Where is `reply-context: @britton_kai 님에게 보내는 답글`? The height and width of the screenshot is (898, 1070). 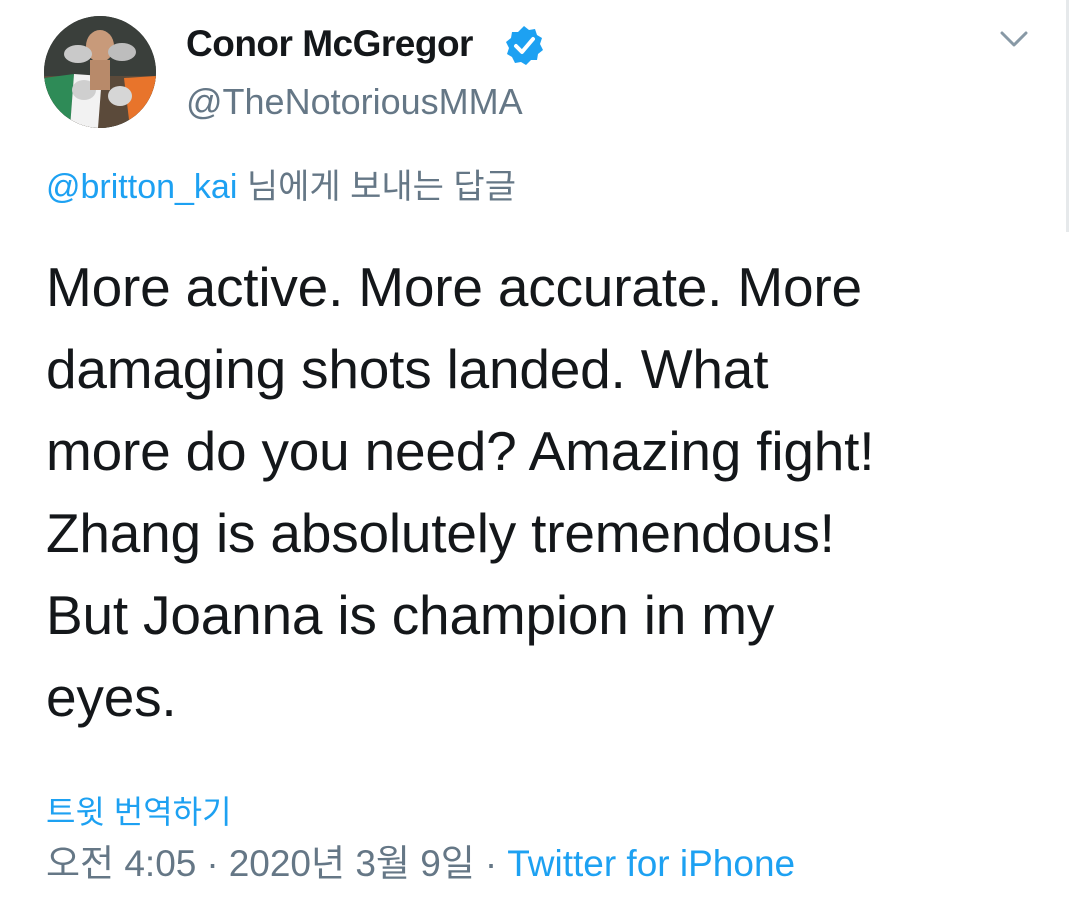 reply-context: @britton_kai 님에게 보내는 답글 is located at coordinates (281, 187).